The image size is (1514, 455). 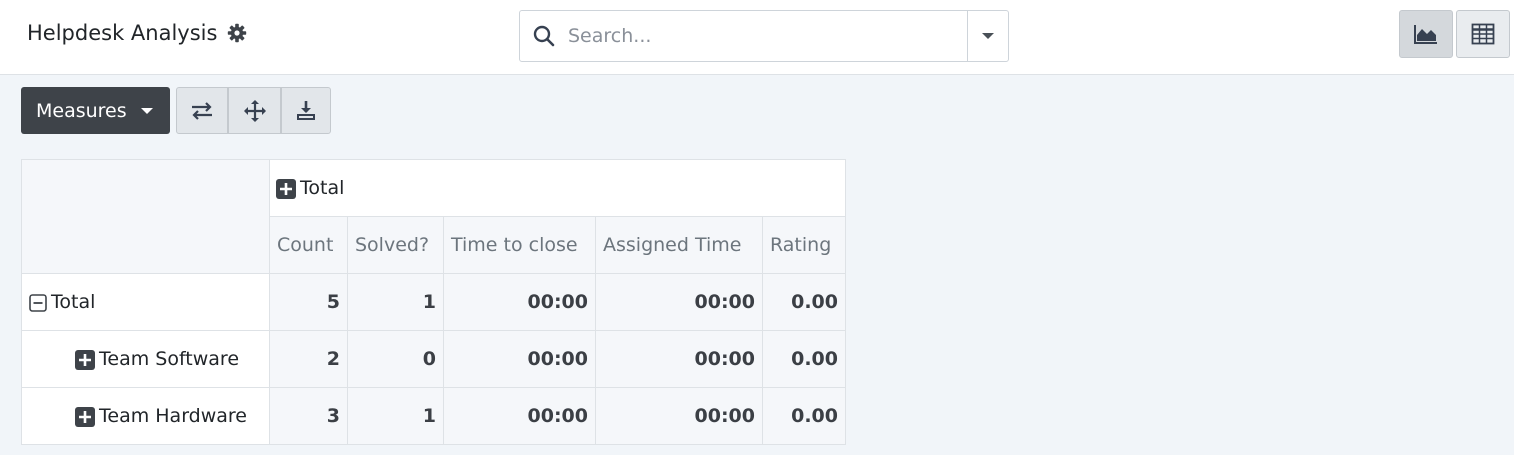 I want to click on table-row: Total 5 1 00:00 00:00 0.00, so click(x=433, y=302).